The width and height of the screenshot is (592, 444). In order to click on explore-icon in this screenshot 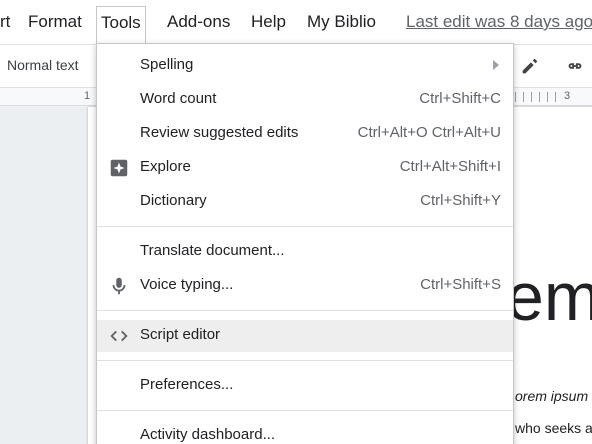, I will do `click(119, 168)`.